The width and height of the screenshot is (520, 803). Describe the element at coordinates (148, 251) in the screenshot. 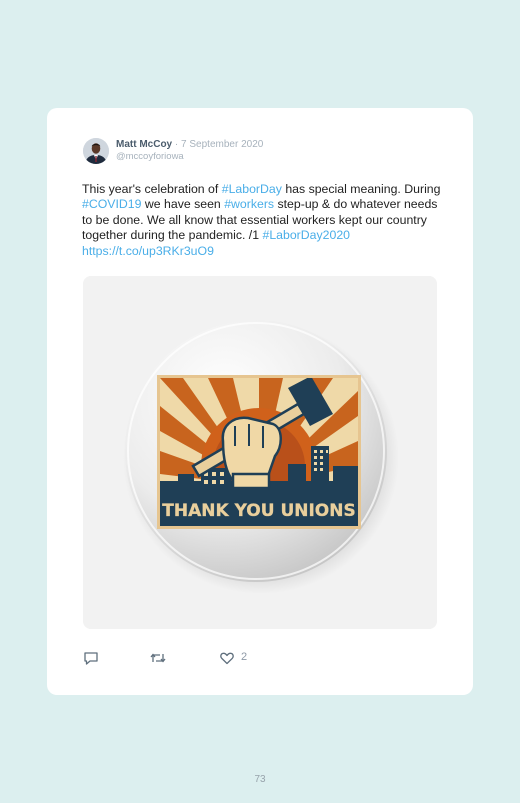

I see `tweet-link: https://t.co/up3RKr3uO9` at that location.